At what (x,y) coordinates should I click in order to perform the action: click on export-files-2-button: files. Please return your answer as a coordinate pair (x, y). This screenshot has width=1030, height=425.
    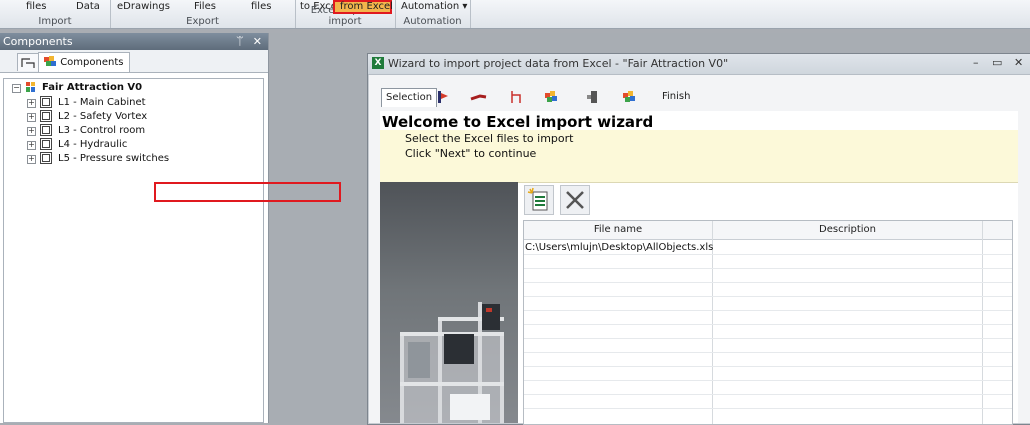
    Looking at the image, I should click on (261, 6).